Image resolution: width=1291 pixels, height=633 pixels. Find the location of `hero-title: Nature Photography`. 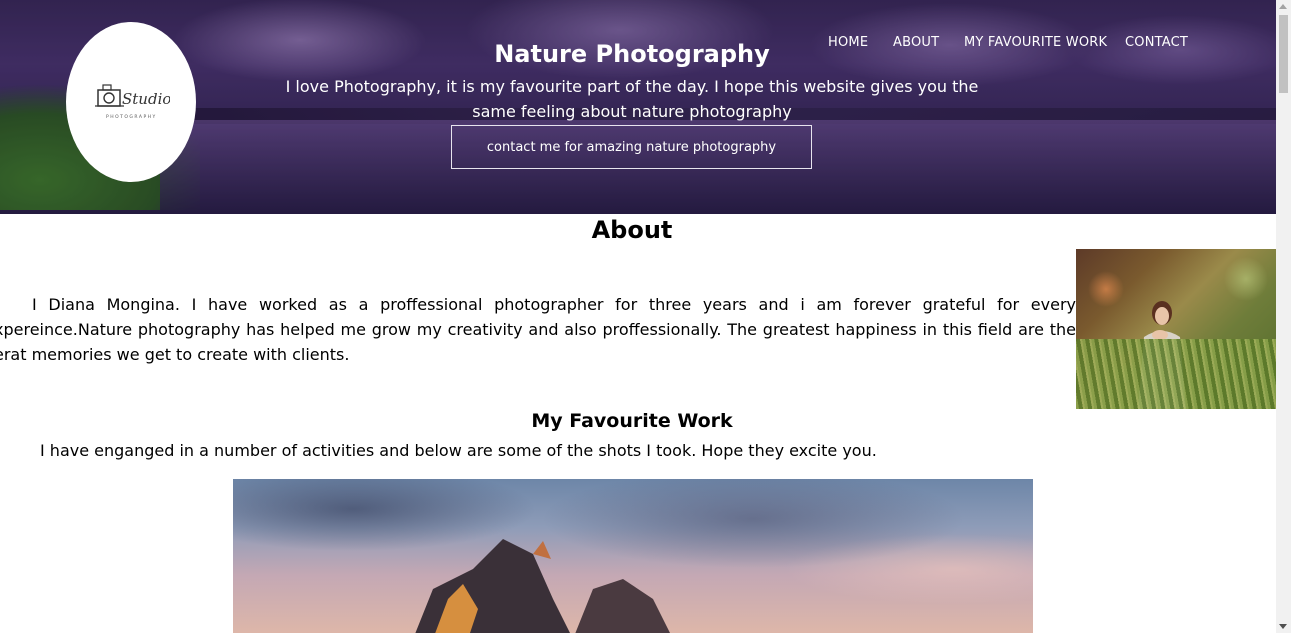

hero-title: Nature Photography is located at coordinates (632, 54).